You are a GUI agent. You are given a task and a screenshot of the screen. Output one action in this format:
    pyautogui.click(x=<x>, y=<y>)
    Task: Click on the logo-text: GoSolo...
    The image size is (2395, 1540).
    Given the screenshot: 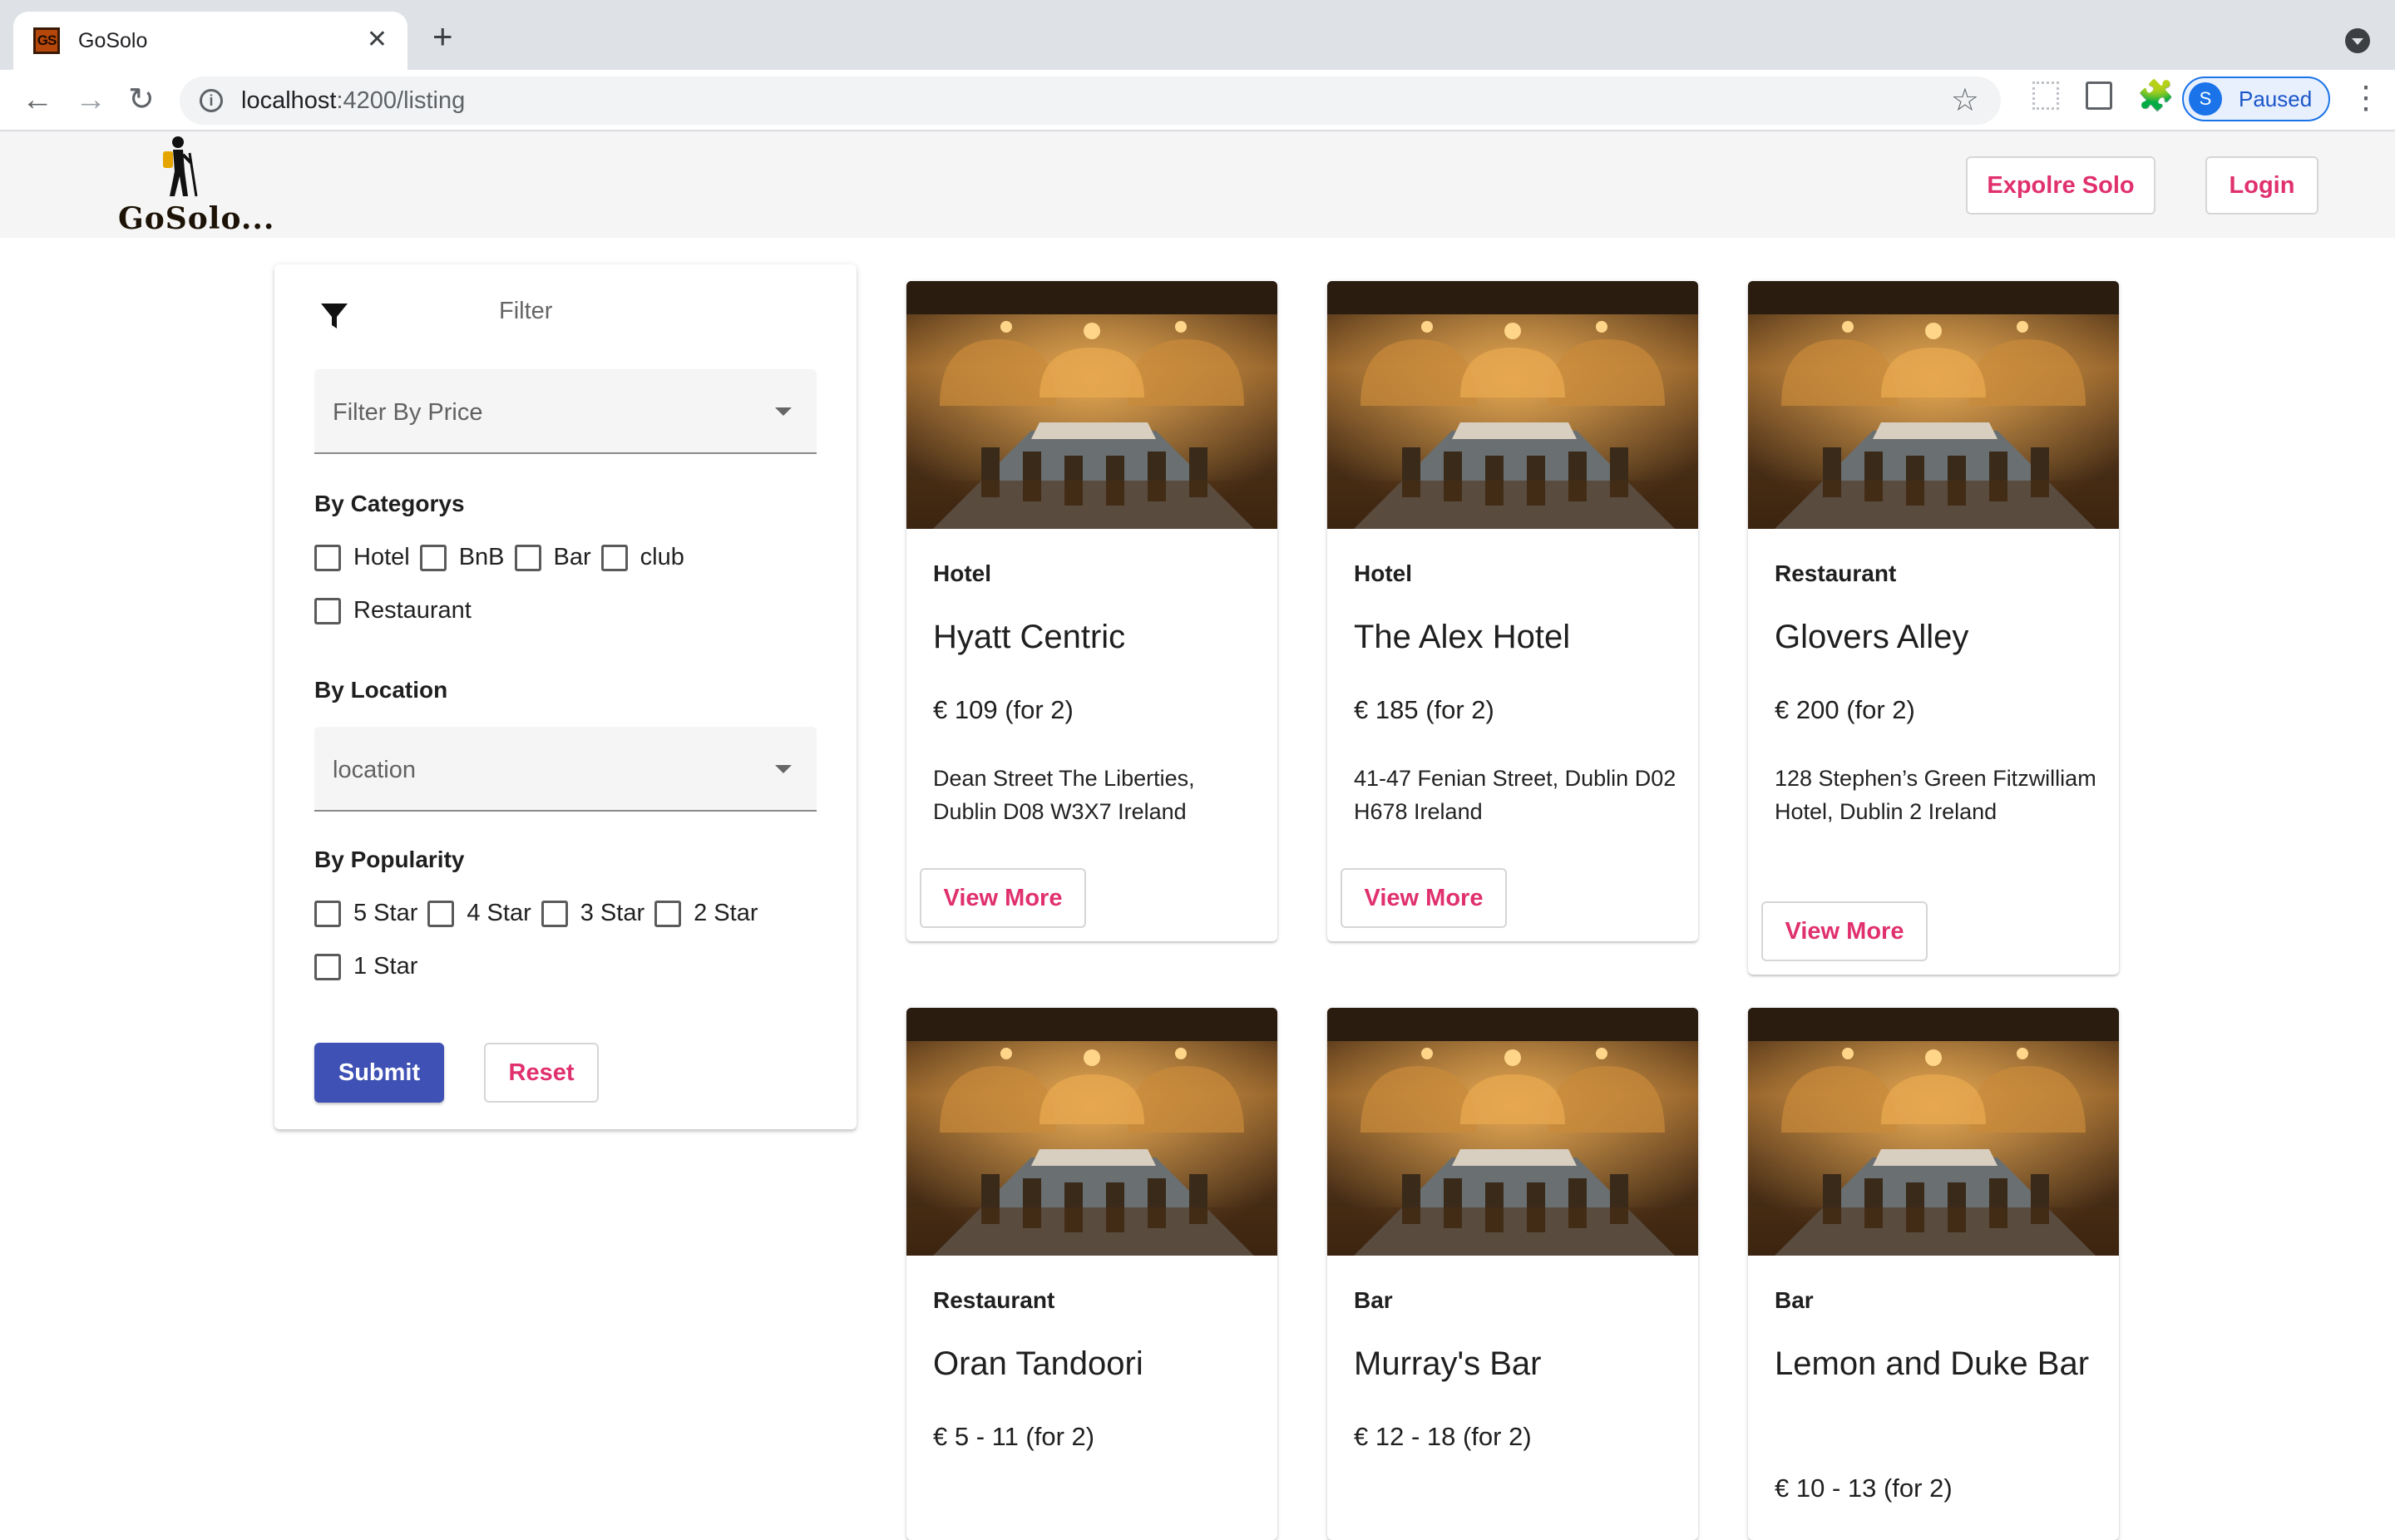 What is the action you would take?
    pyautogui.click(x=196, y=218)
    